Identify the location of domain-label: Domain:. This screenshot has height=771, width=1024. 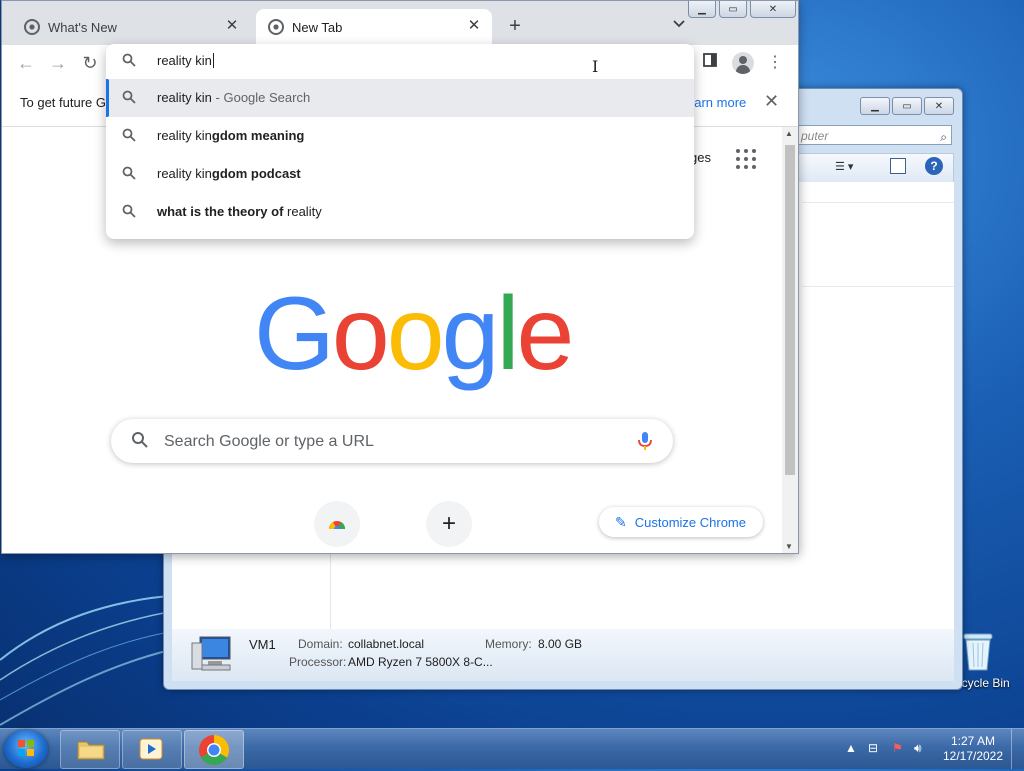
(320, 644).